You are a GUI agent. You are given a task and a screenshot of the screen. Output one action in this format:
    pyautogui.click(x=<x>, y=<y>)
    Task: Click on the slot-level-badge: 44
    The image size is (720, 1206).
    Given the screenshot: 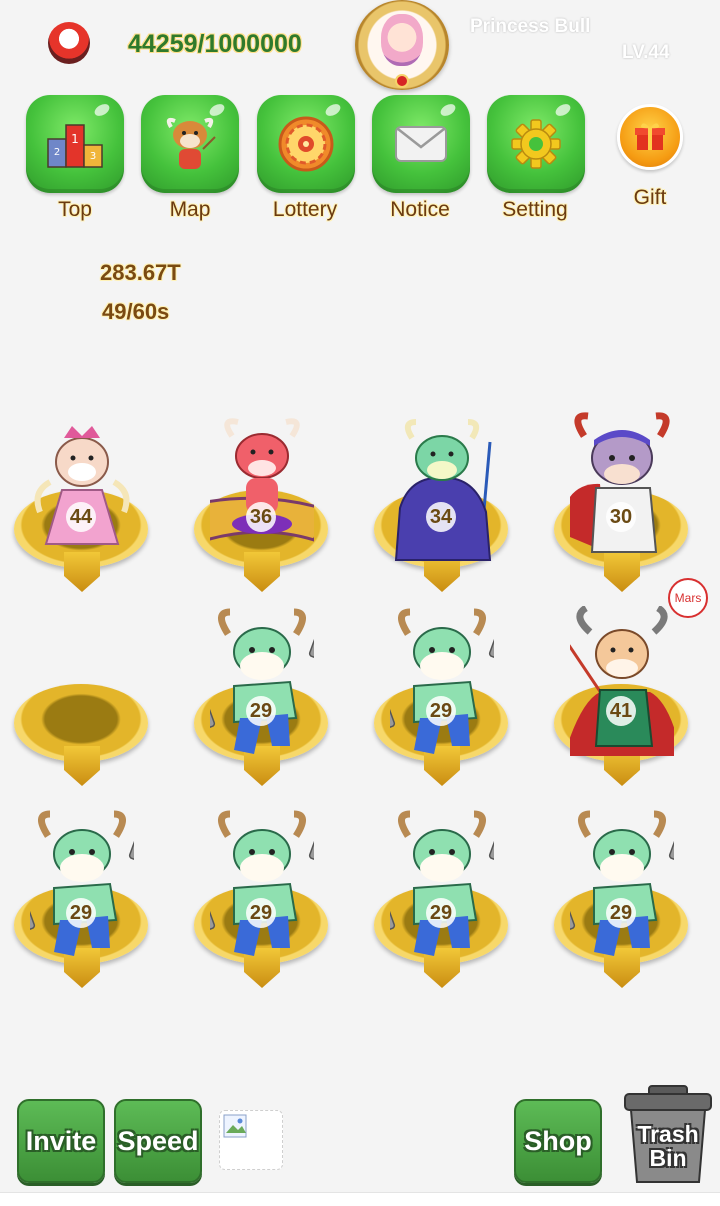 What is the action you would take?
    pyautogui.click(x=81, y=517)
    